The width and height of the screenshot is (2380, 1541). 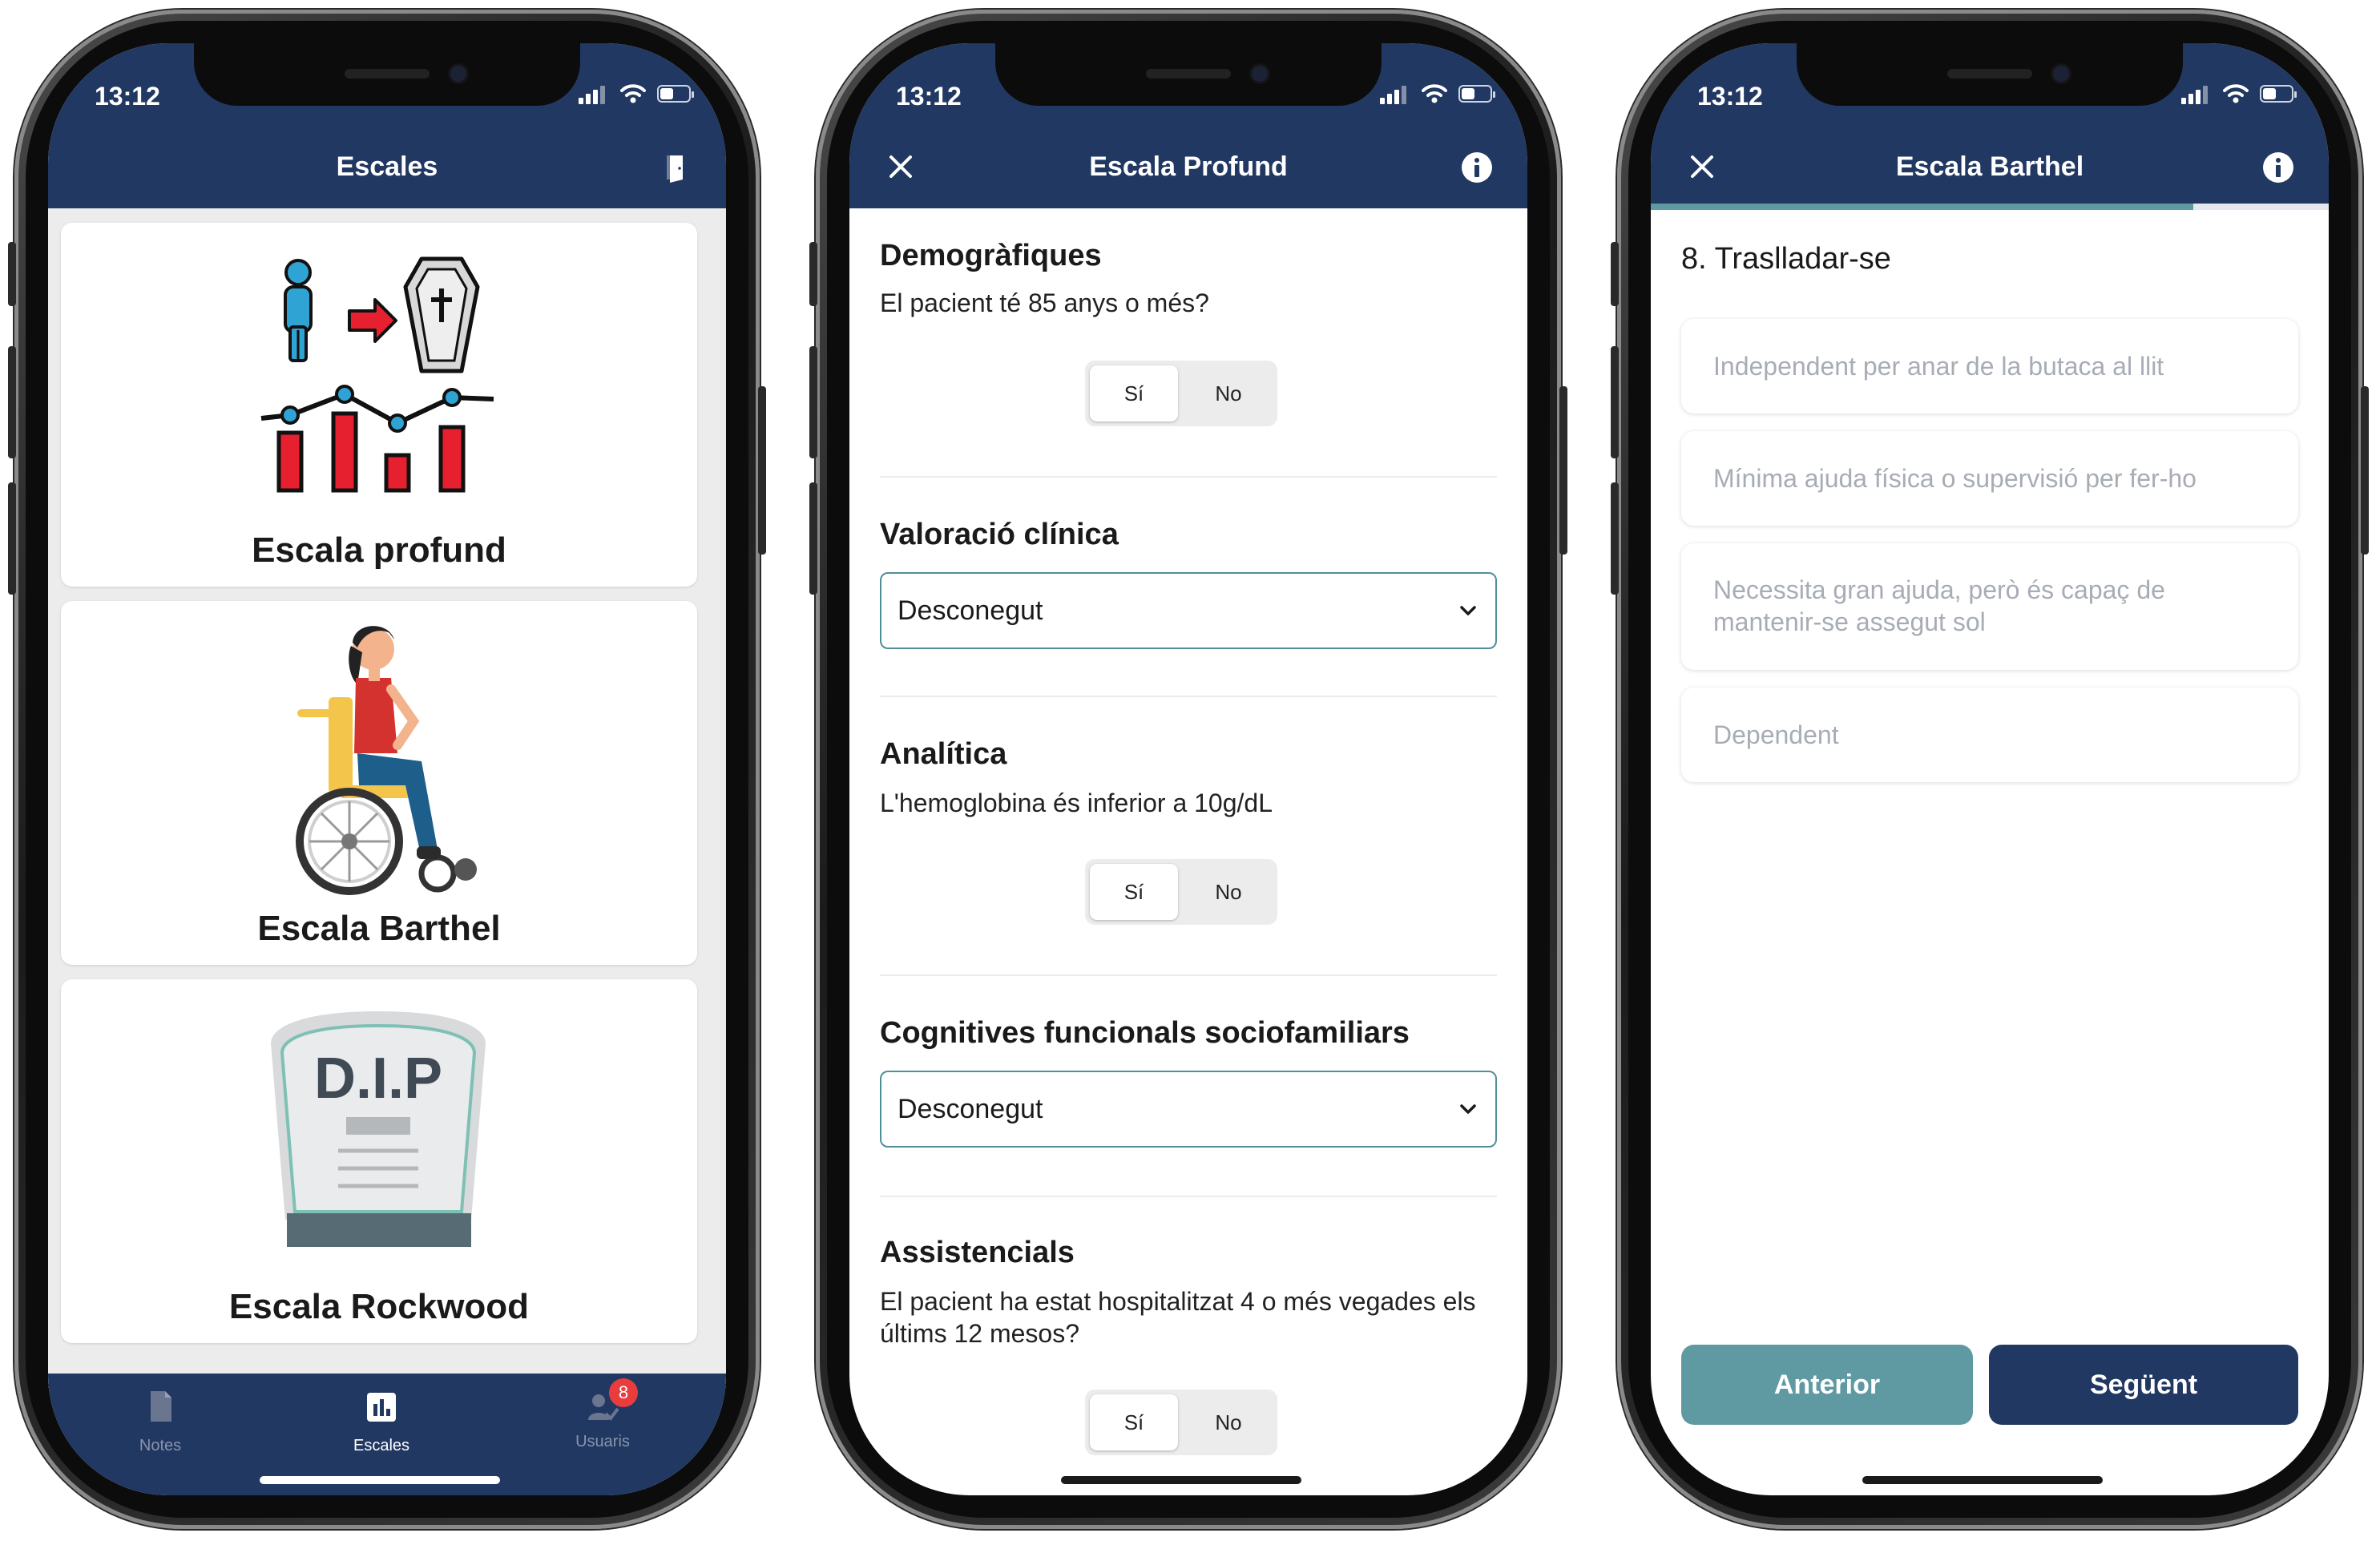 What do you see at coordinates (379, 928) in the screenshot?
I see `card-label: Escala Barthel` at bounding box center [379, 928].